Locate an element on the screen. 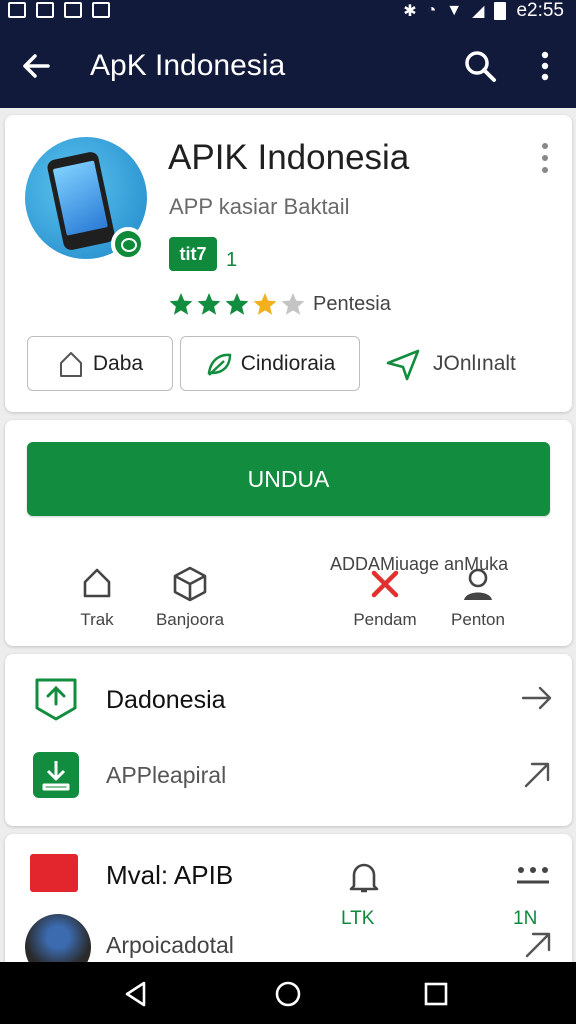  battery-icon is located at coordinates (500, 11).